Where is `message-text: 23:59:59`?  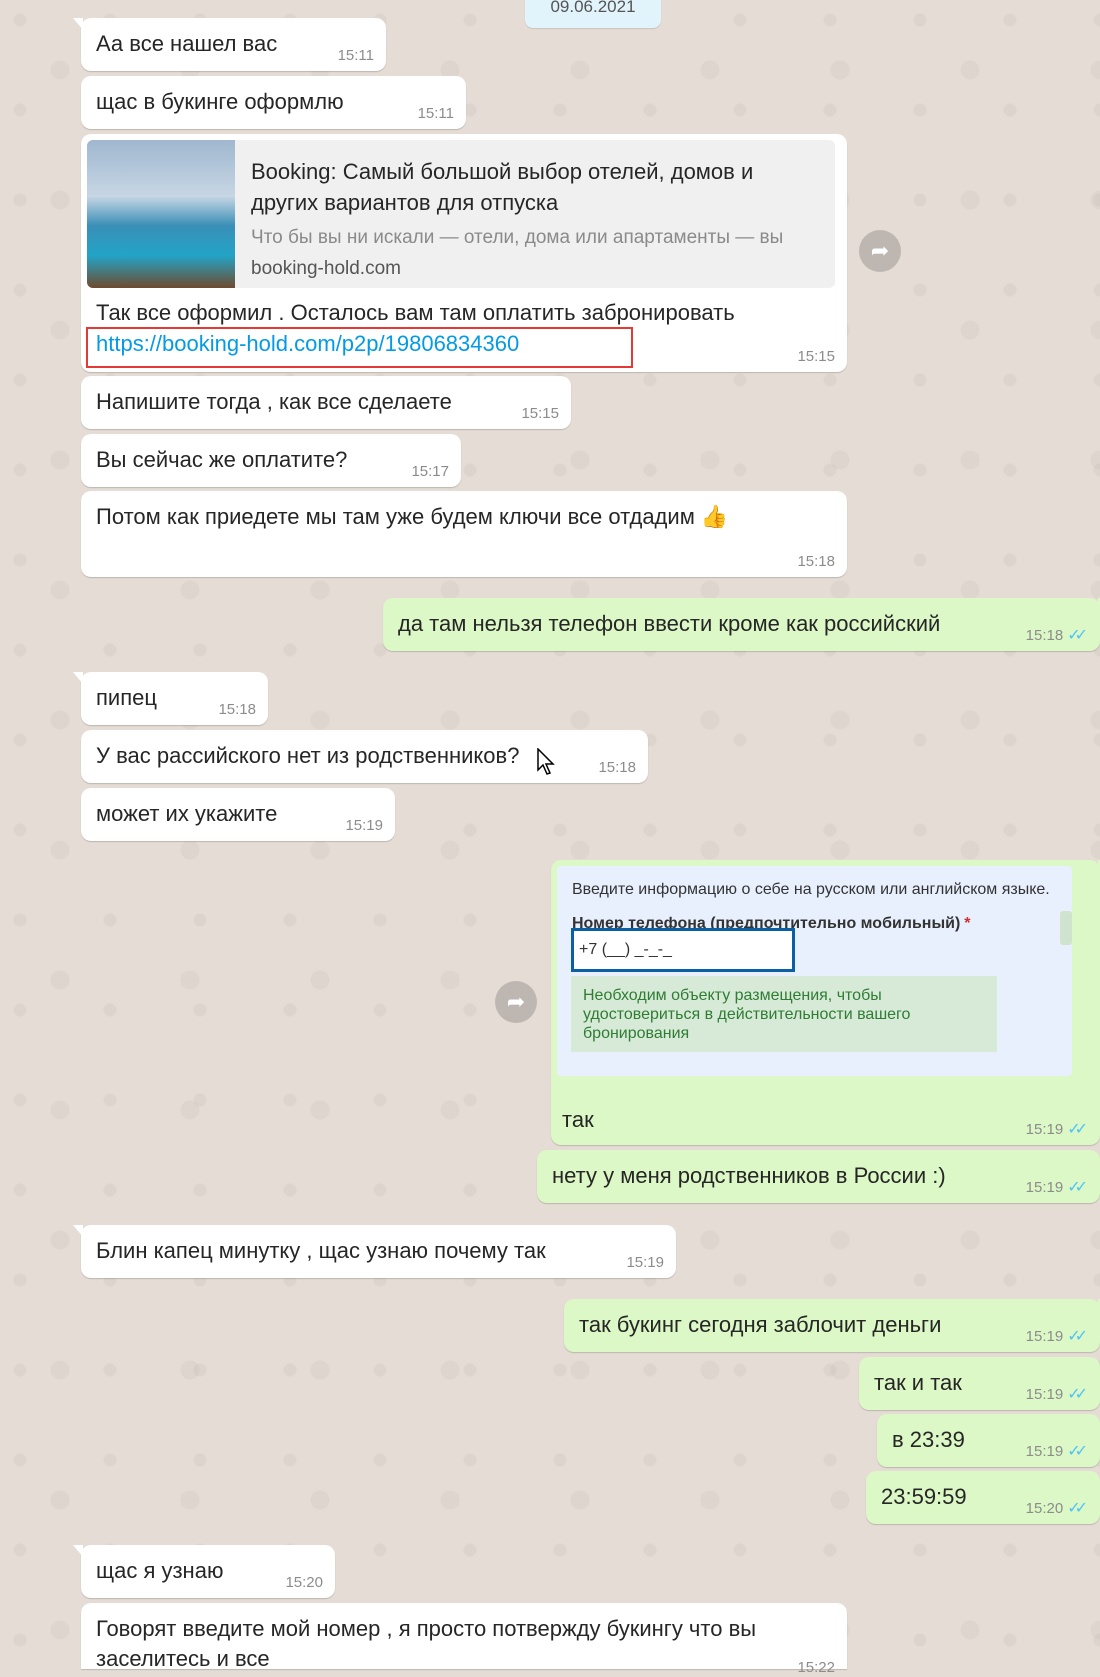 message-text: 23:59:59 is located at coordinates (924, 1496).